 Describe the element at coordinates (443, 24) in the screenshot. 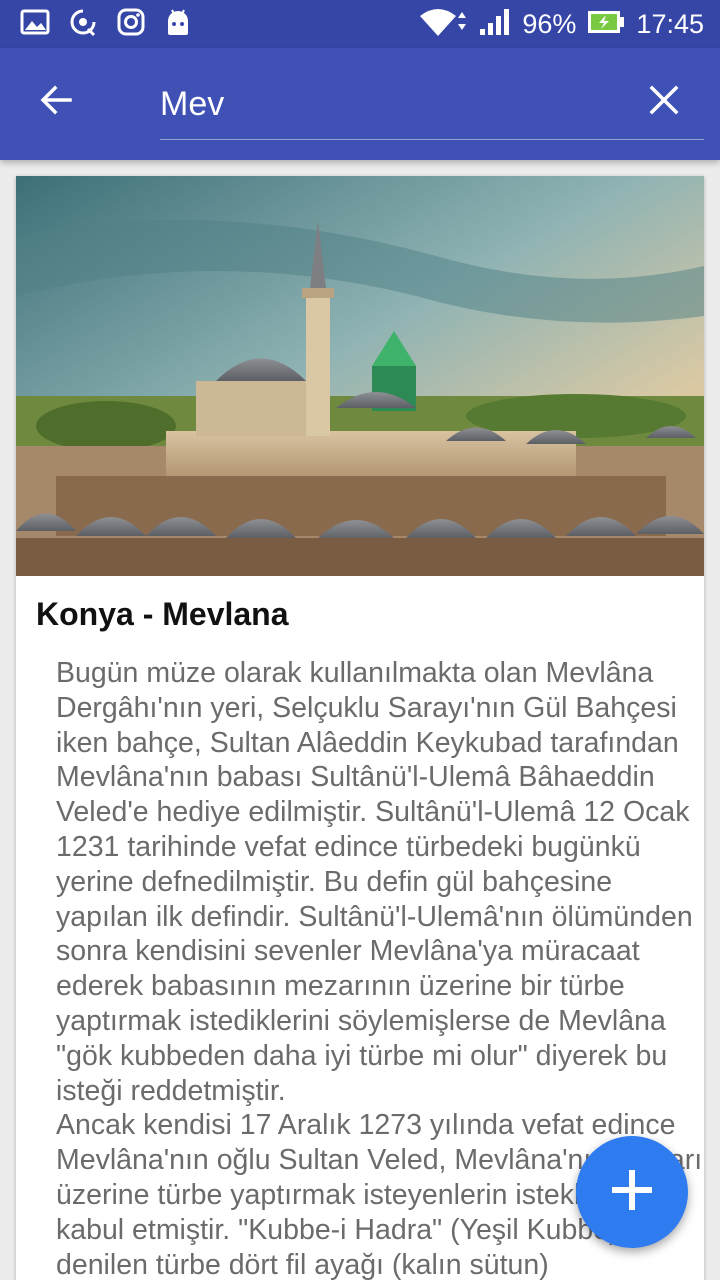

I see `wifi-icon` at that location.